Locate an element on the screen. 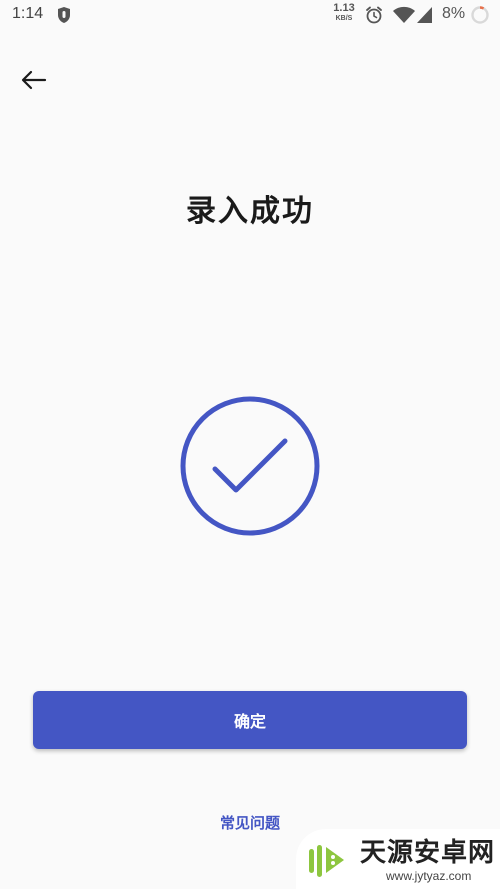  watermark-url: www.jytyaz.com is located at coordinates (429, 876).